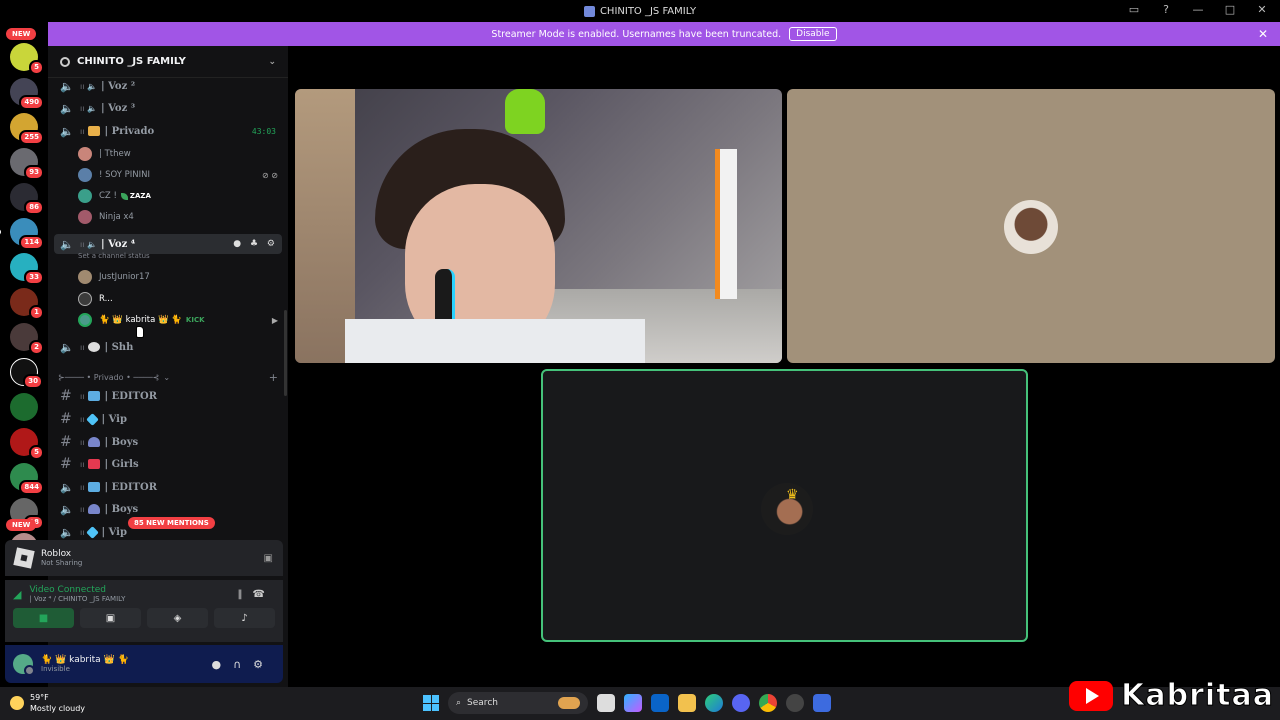  I want to click on server-icon: 93, so click(27, 164).